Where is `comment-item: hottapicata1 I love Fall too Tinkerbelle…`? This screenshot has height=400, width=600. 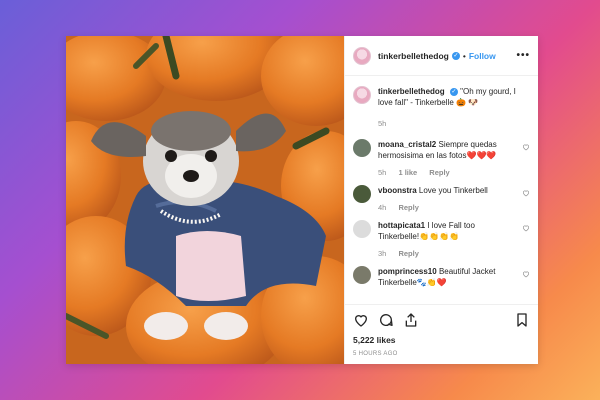 comment-item: hottapicata1 I love Fall too Tinkerbelle… is located at coordinates (441, 239).